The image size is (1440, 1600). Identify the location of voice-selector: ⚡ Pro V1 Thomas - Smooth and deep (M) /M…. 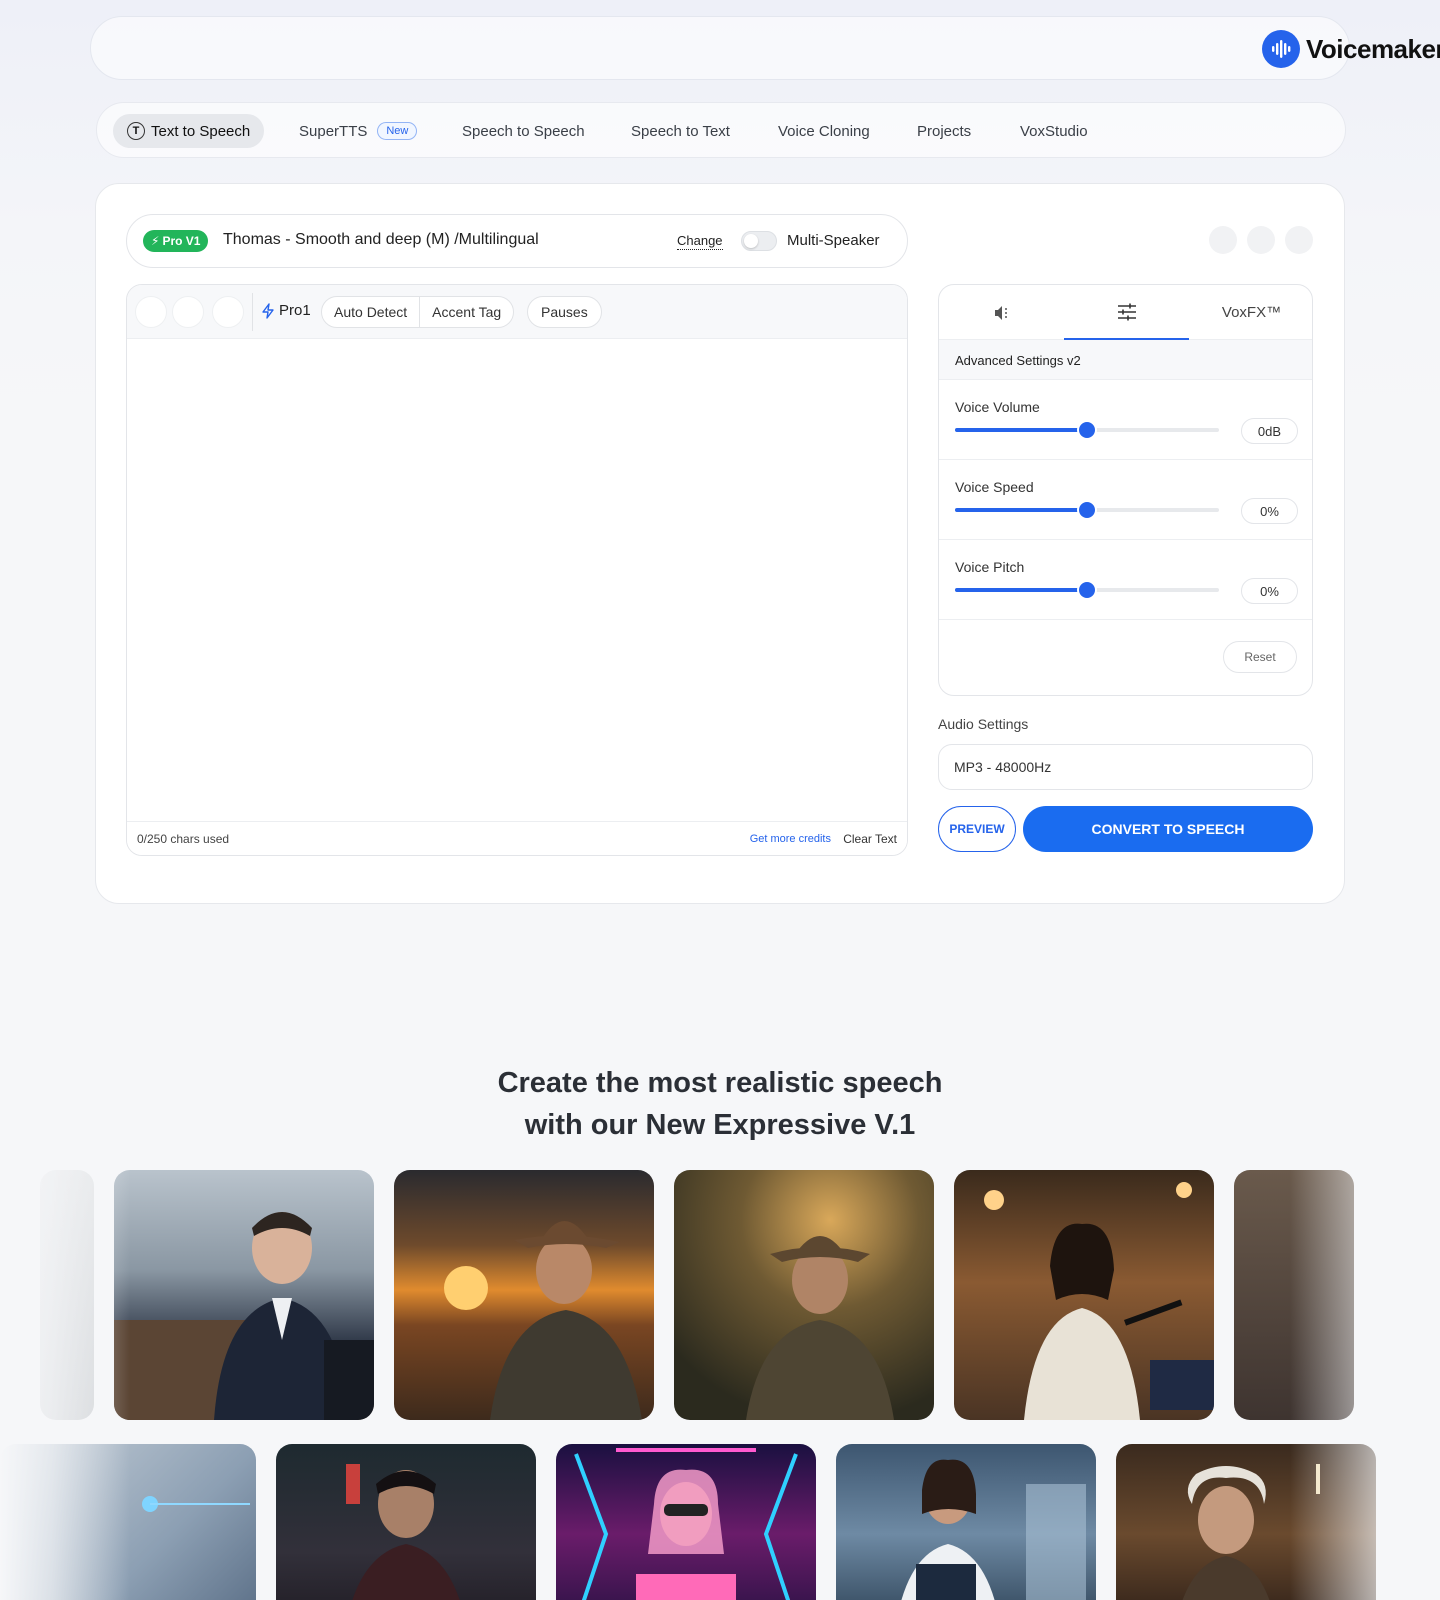
(517, 241).